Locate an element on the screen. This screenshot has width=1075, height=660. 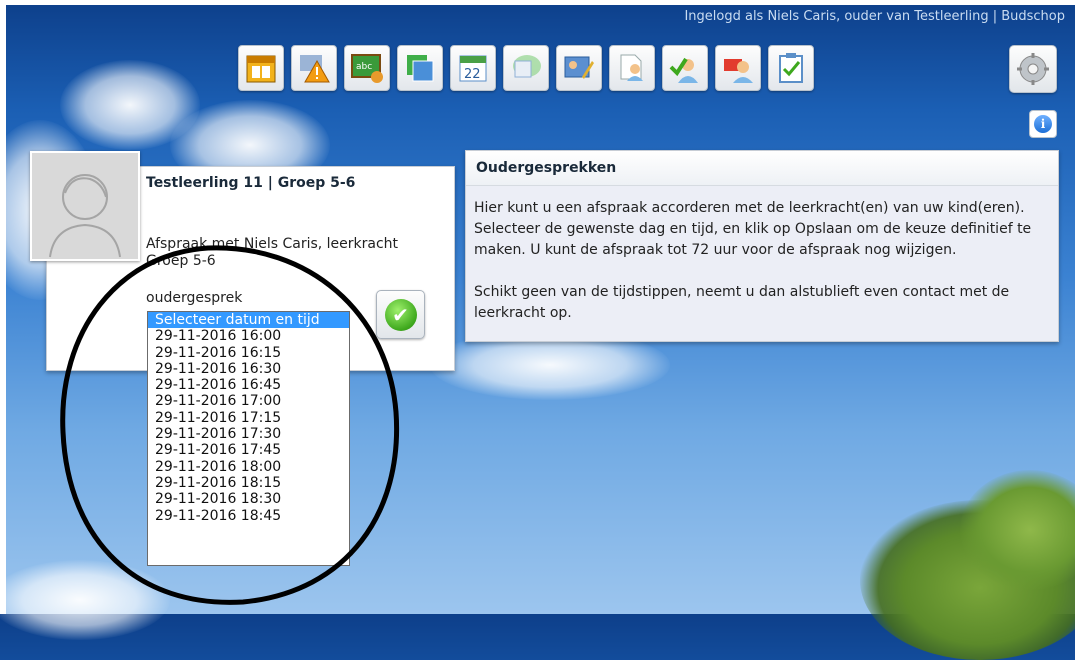
left-border is located at coordinates (3, 307).